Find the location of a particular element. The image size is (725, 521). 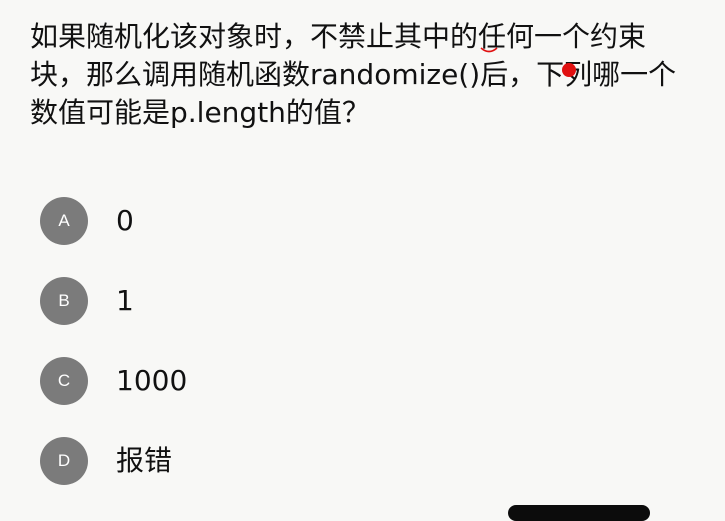

option-c-text: 1000 is located at coordinates (152, 380).